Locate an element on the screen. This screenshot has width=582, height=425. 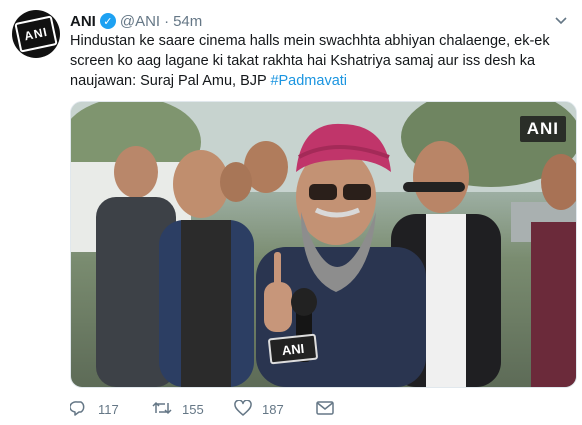
reply-button: 117 is located at coordinates (110, 409).